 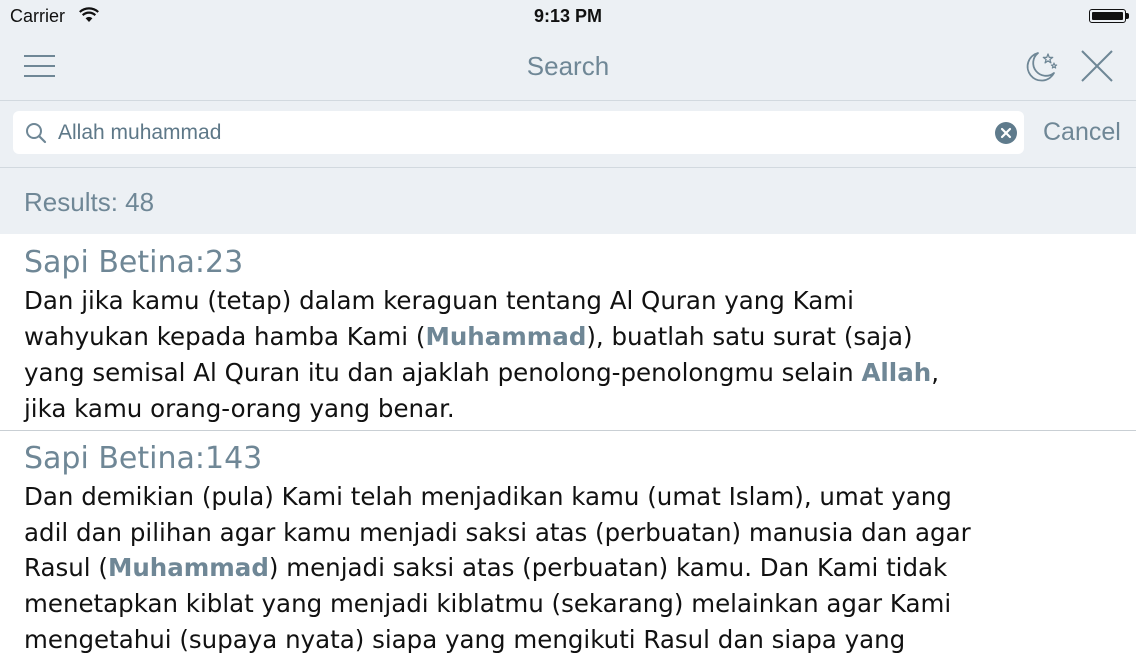 What do you see at coordinates (935, 372) in the screenshot?
I see `result-text: ,` at bounding box center [935, 372].